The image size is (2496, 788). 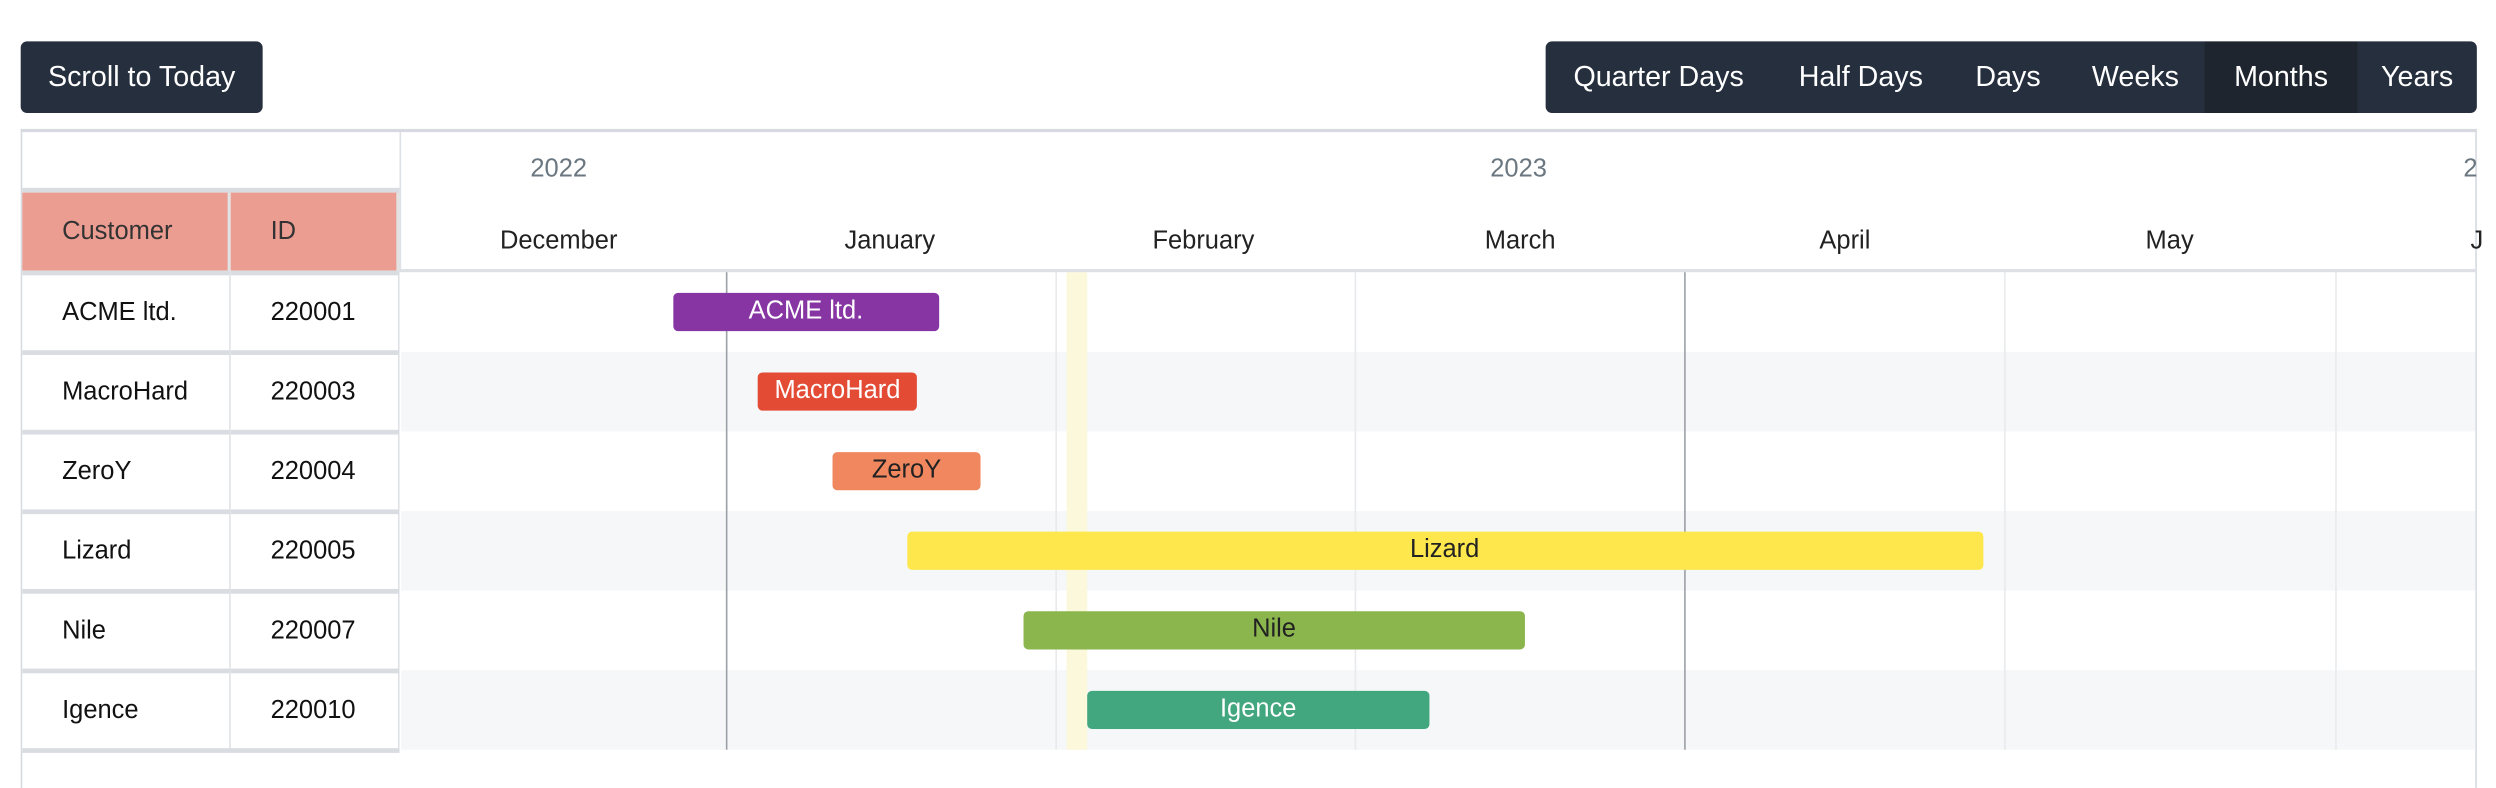 I want to click on month-label: J, so click(x=2477, y=241).